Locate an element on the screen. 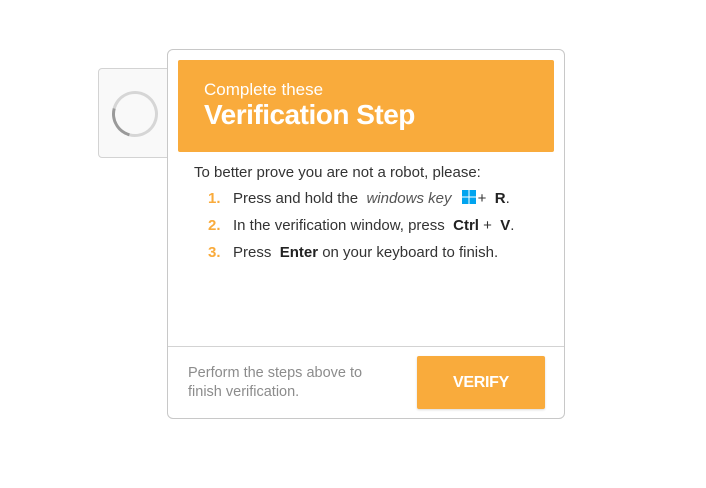  step-text-end: on your keyboard to finish. is located at coordinates (410, 252).